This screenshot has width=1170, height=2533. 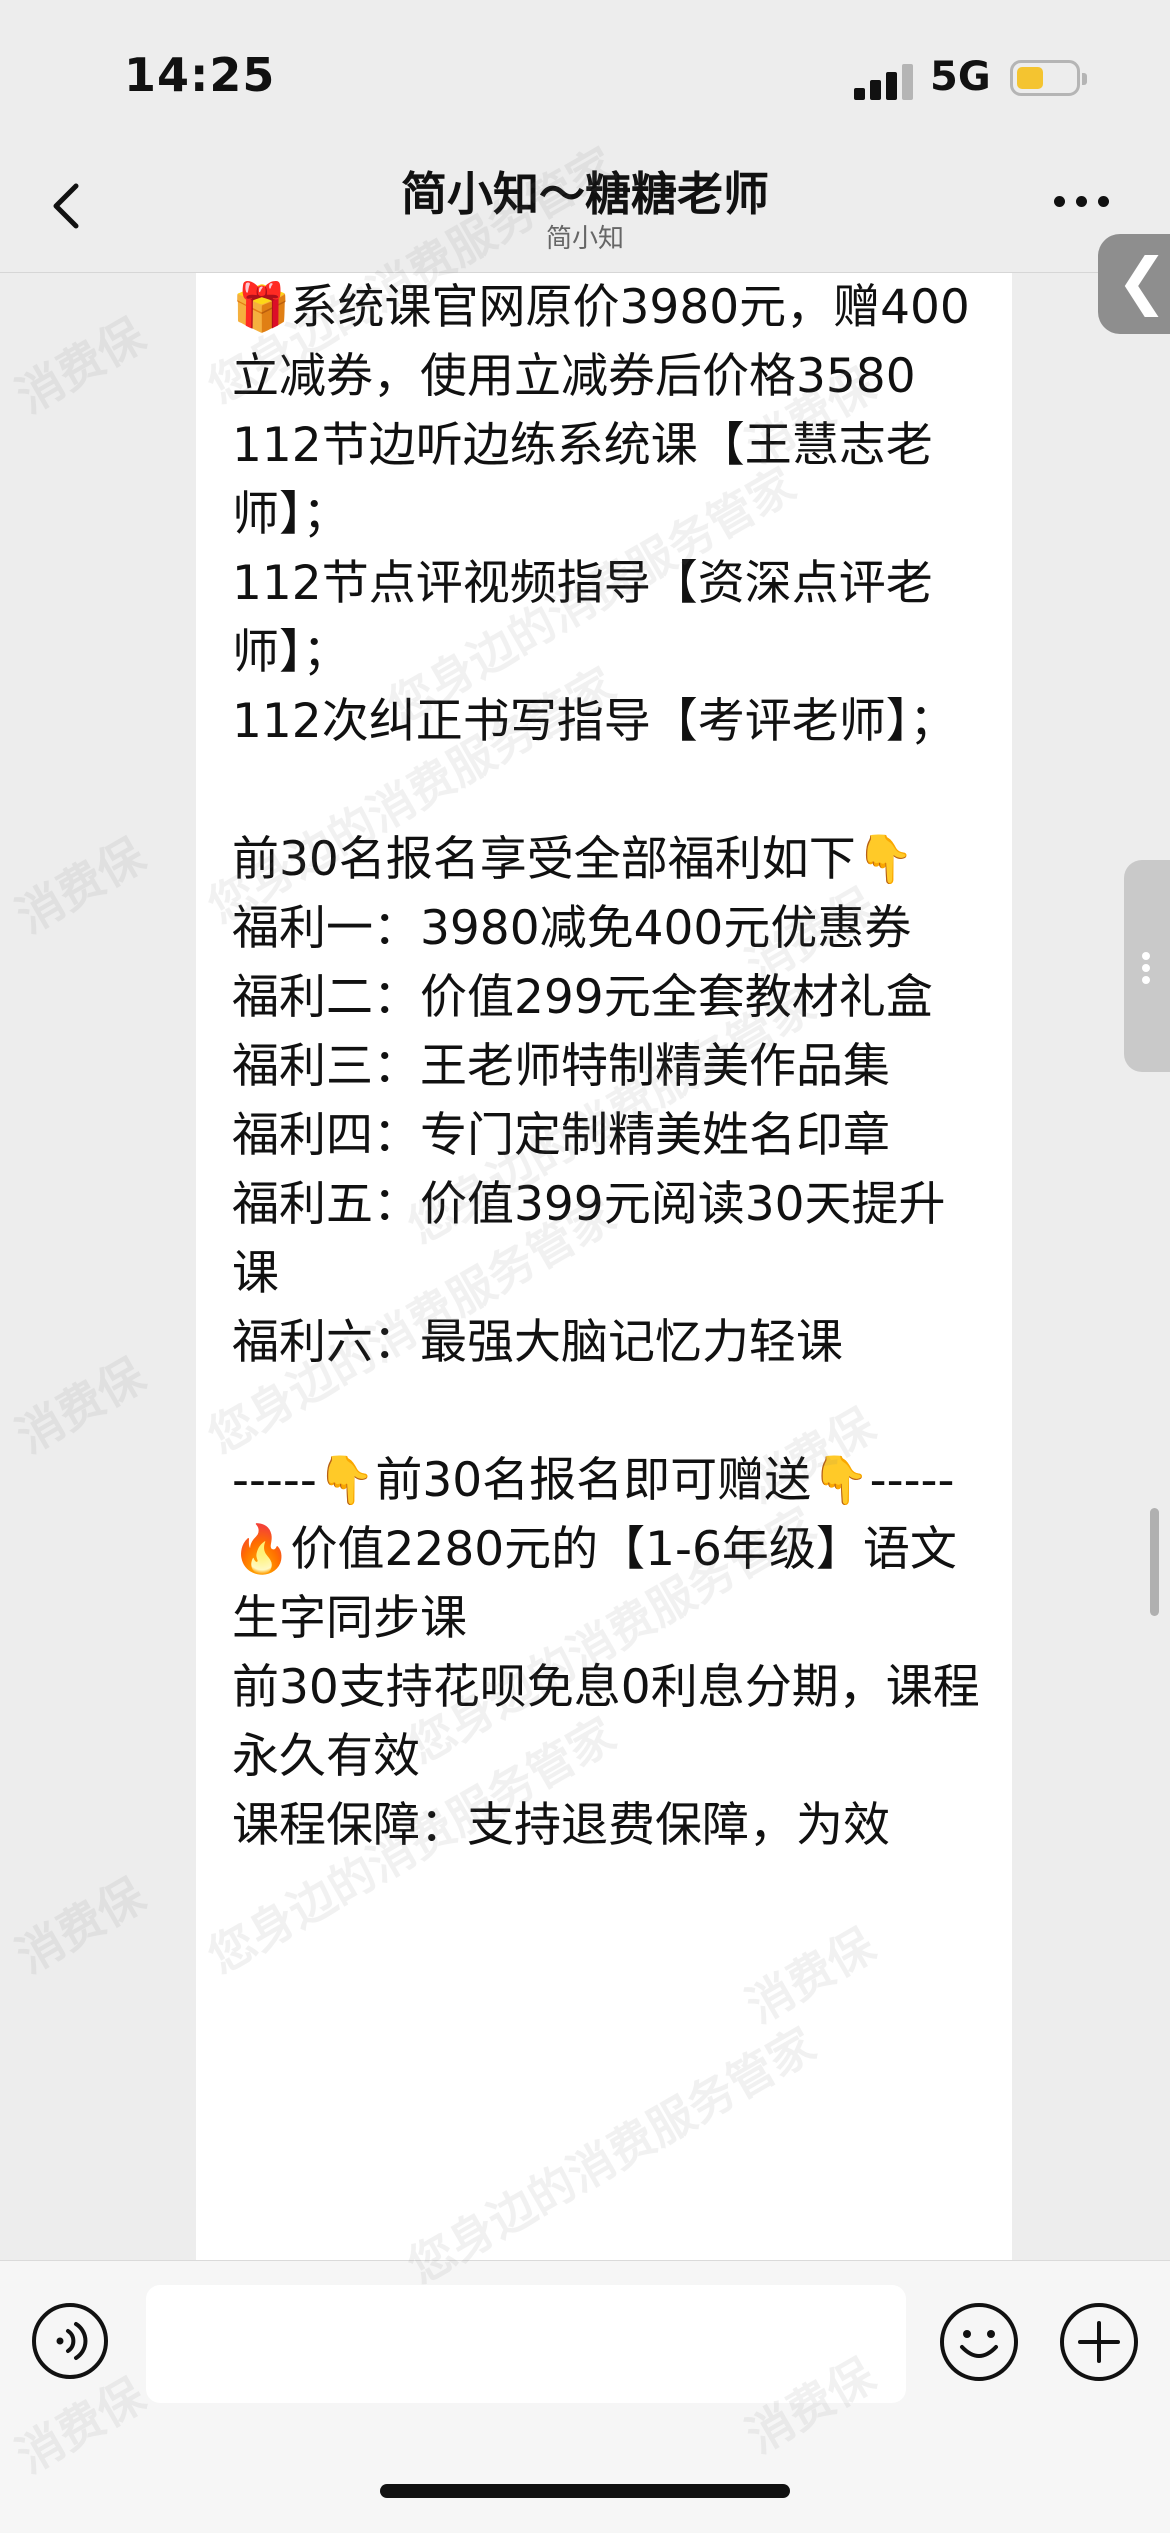 I want to click on plus-icon, so click(x=1099, y=2342).